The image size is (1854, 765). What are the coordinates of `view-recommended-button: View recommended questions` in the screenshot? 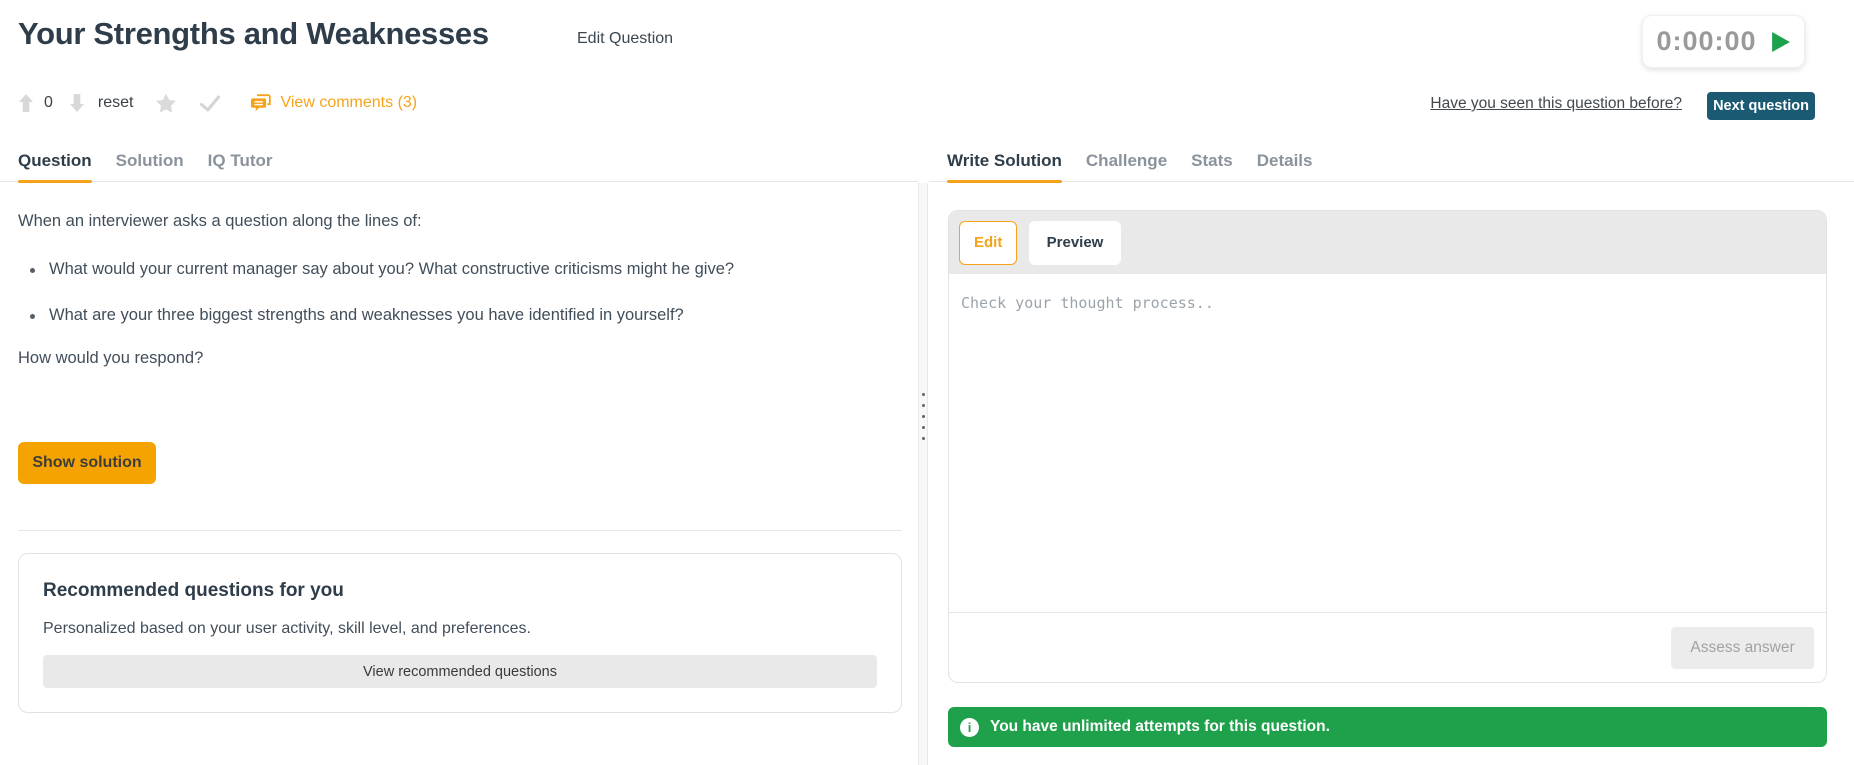 It's located at (460, 671).